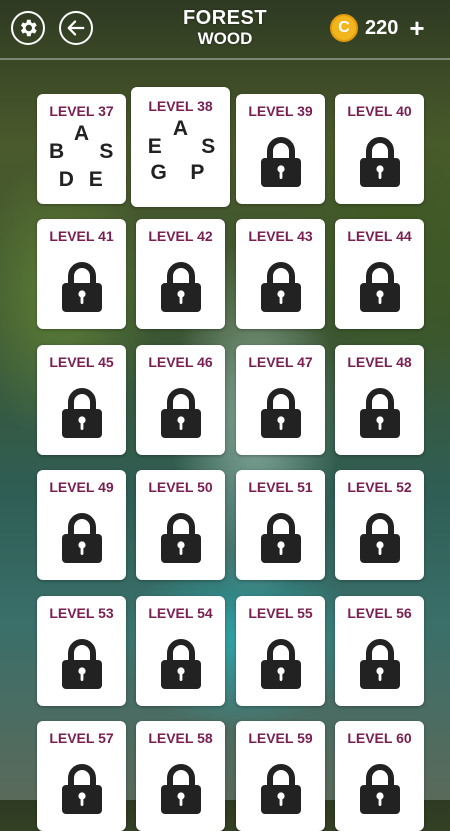 The image size is (450, 831). I want to click on level-card: LEVEL 53, so click(81, 651).